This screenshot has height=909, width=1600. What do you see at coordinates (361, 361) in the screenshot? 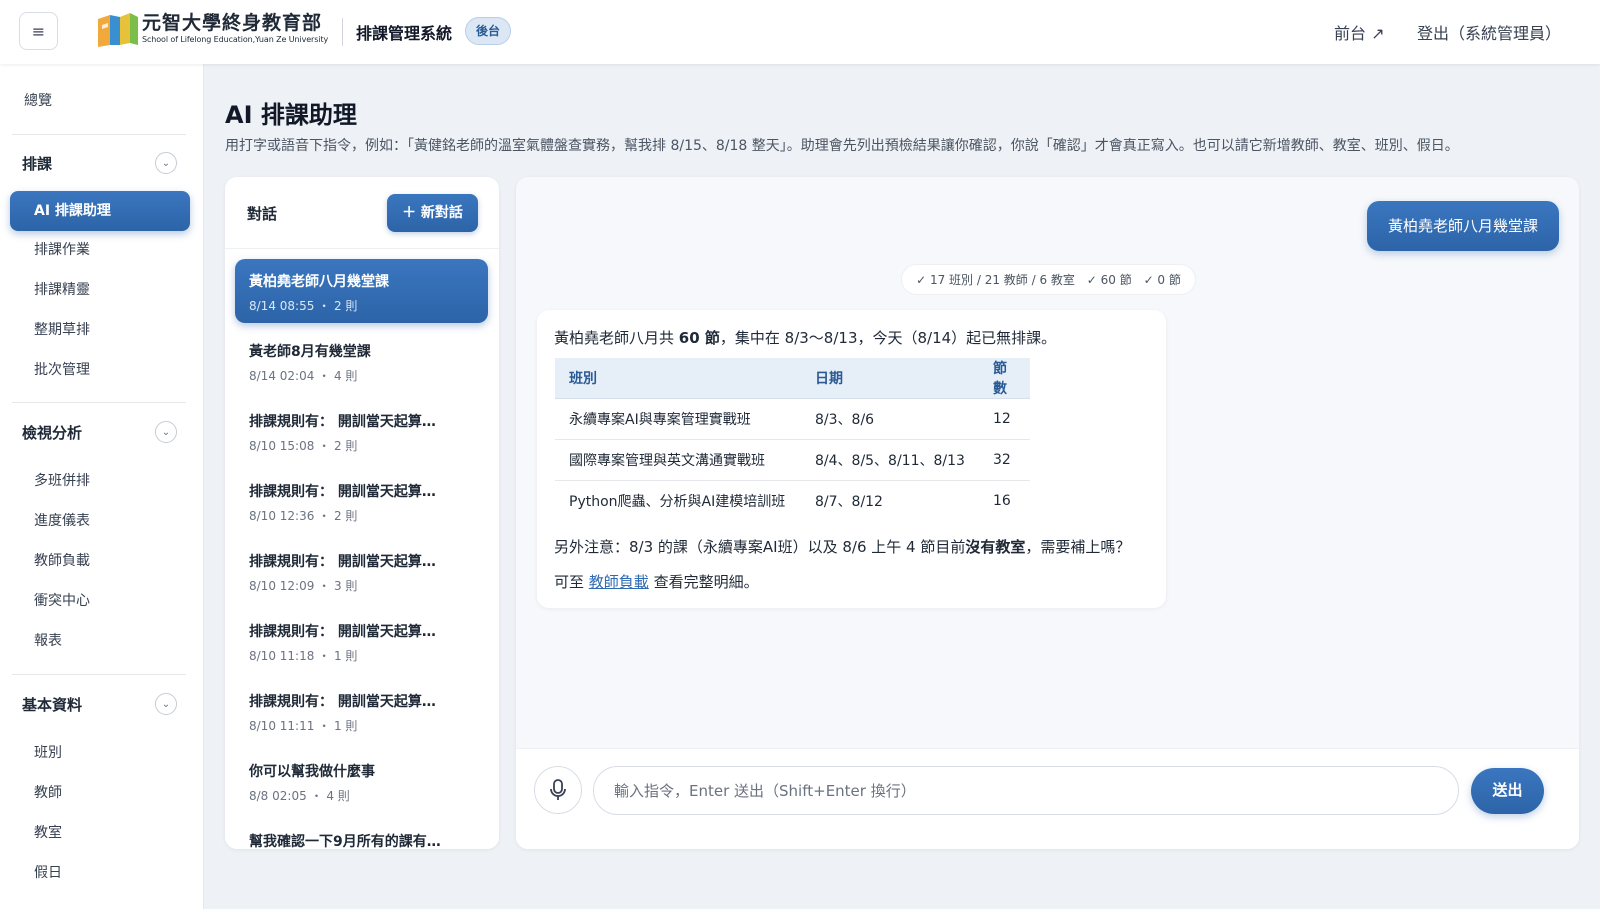
I see `conversation-item: 黃老師8月有幾堂課 8/14 02:04 ・ 4 則` at bounding box center [361, 361].